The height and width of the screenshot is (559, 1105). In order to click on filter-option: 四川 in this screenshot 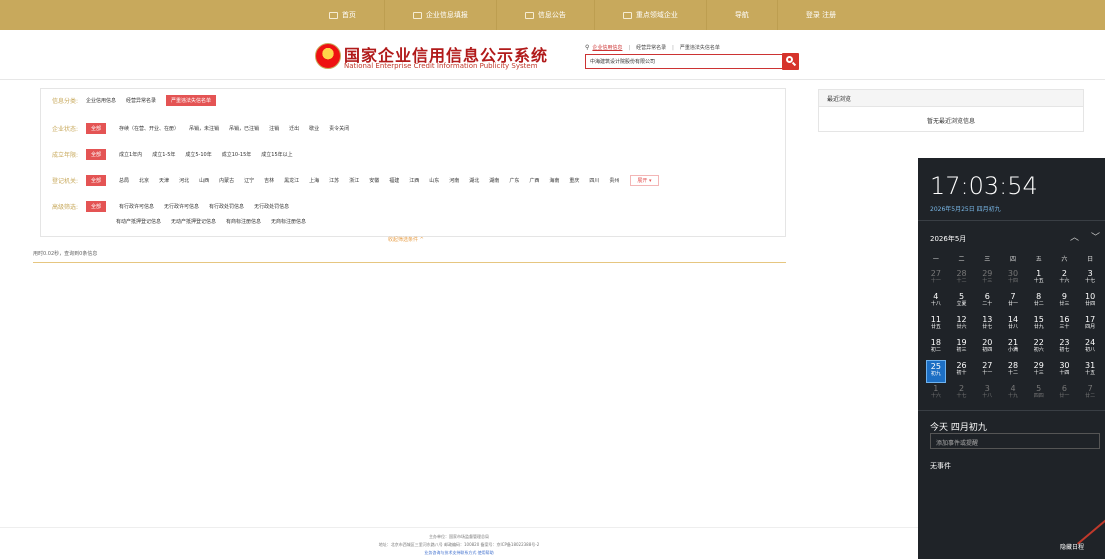, I will do `click(594, 180)`.